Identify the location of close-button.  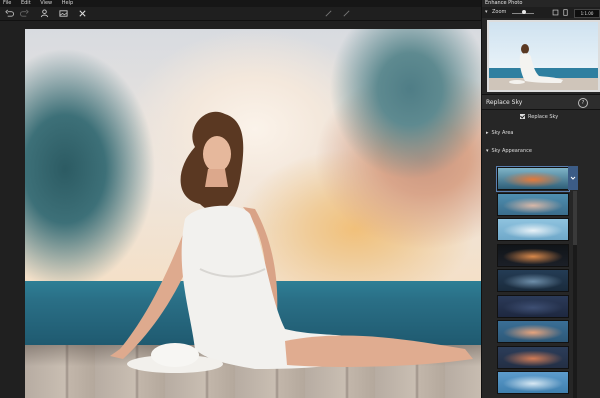
(82, 13).